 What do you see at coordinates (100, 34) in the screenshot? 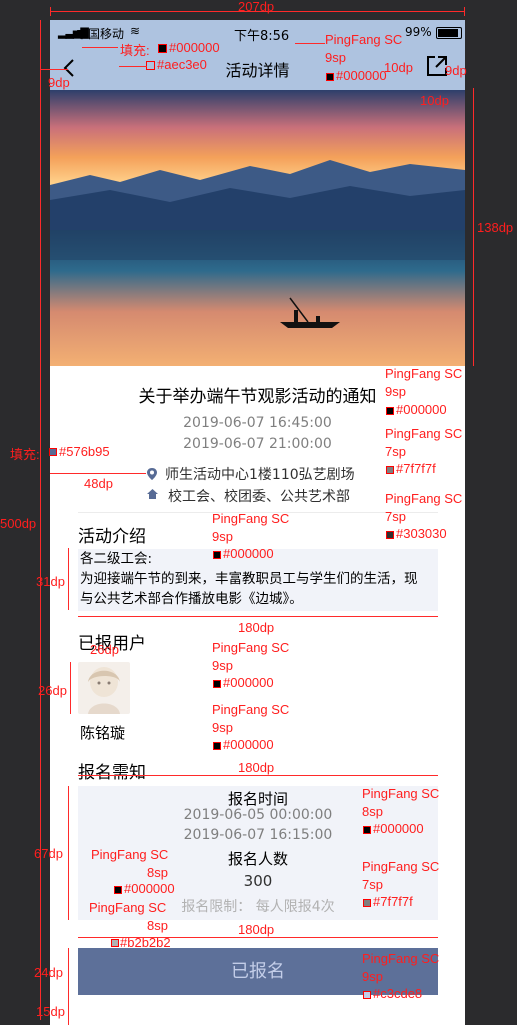
I see `carrier-label: 中国移动` at bounding box center [100, 34].